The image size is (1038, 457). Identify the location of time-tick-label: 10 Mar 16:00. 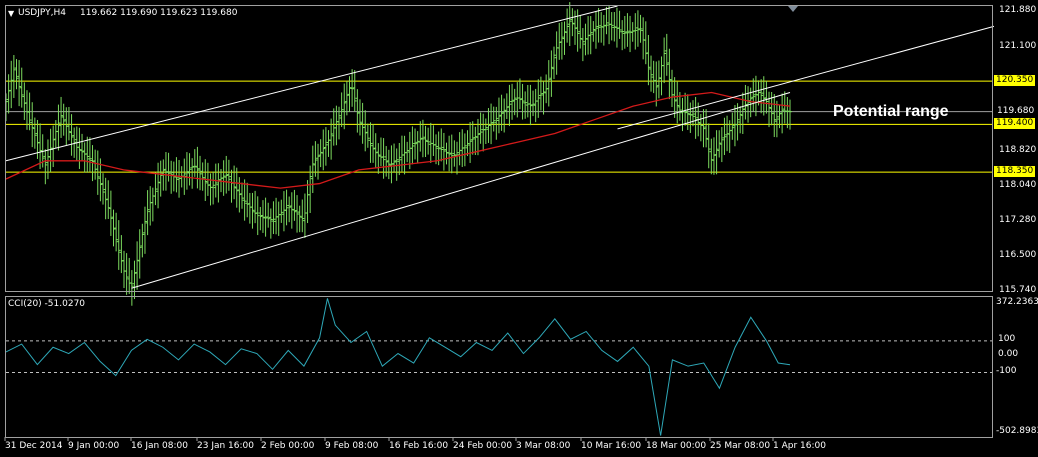
(611, 446).